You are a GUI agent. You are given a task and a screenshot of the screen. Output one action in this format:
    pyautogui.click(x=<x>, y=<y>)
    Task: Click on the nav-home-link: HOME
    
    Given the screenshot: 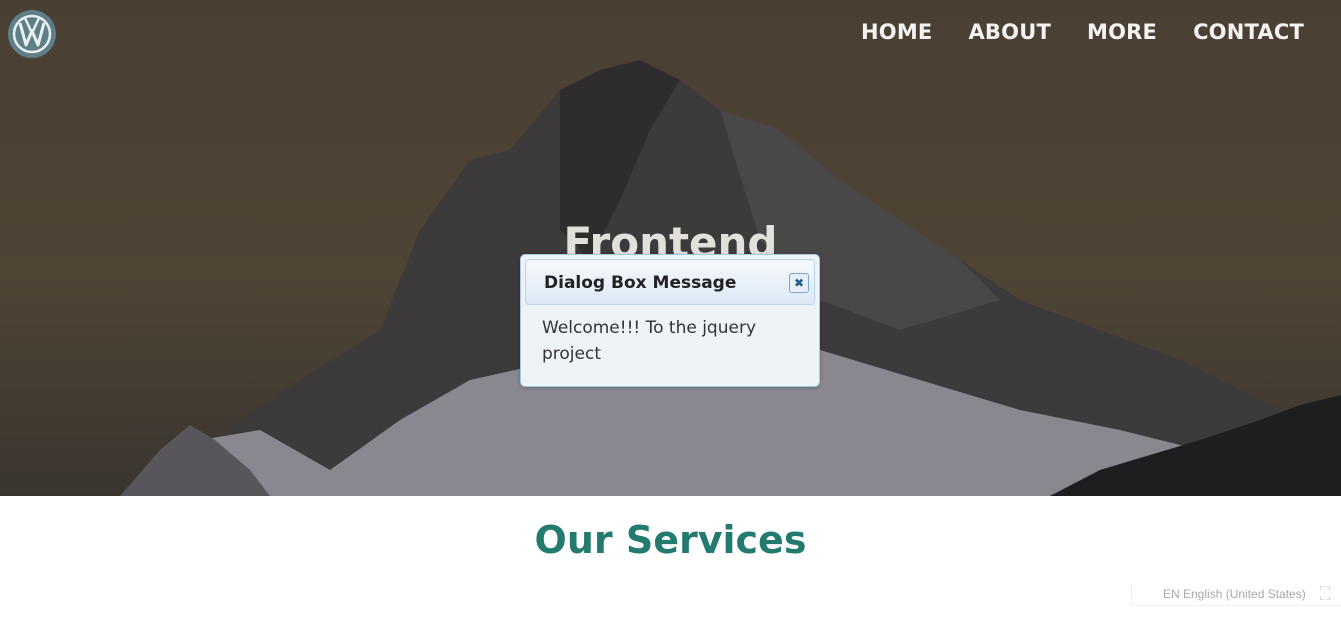 What is the action you would take?
    pyautogui.click(x=896, y=32)
    